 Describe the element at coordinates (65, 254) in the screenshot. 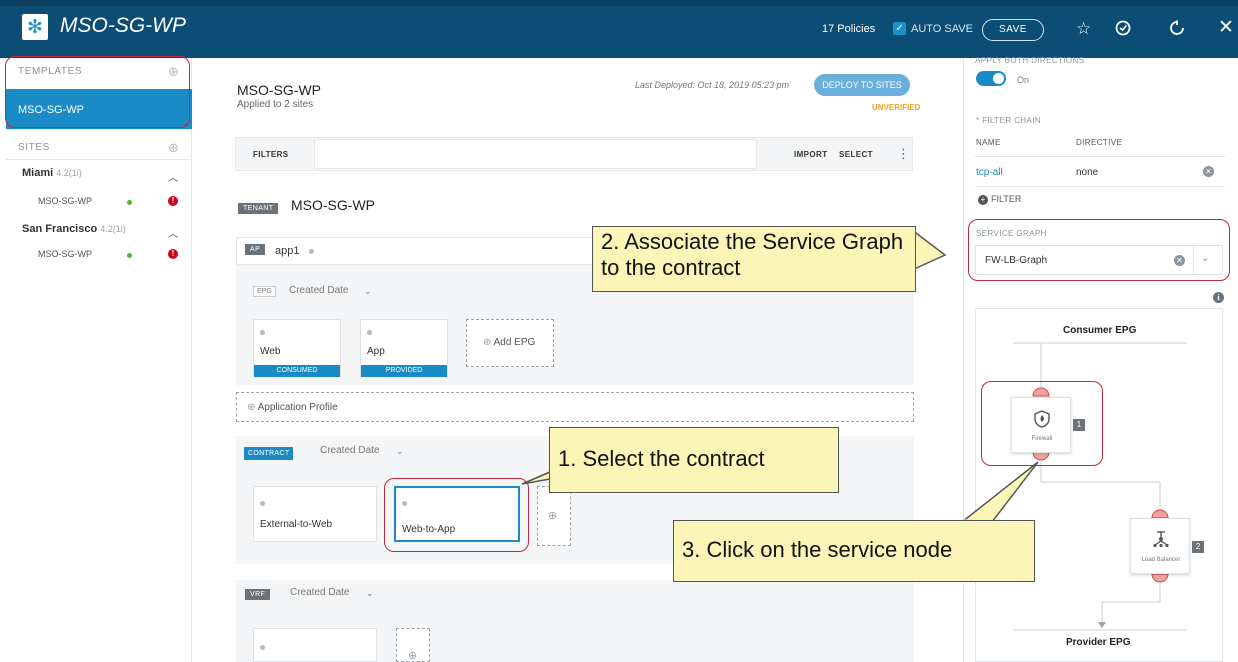

I see `site-sf-template: MSO-SG-WP` at that location.